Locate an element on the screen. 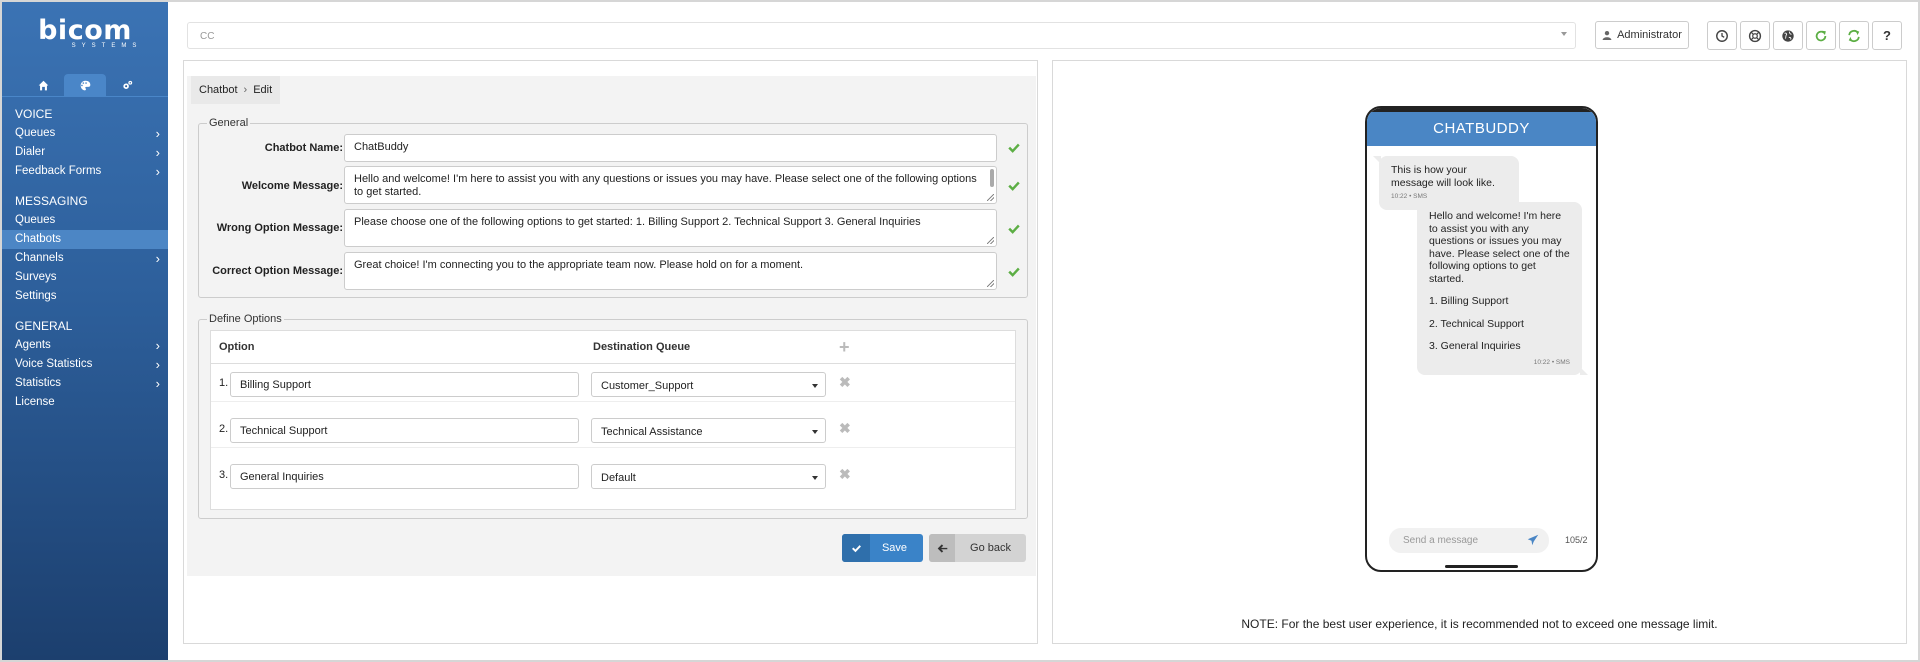  outgoing-message-meta: 10:22 • SMS is located at coordinates (1551, 362).